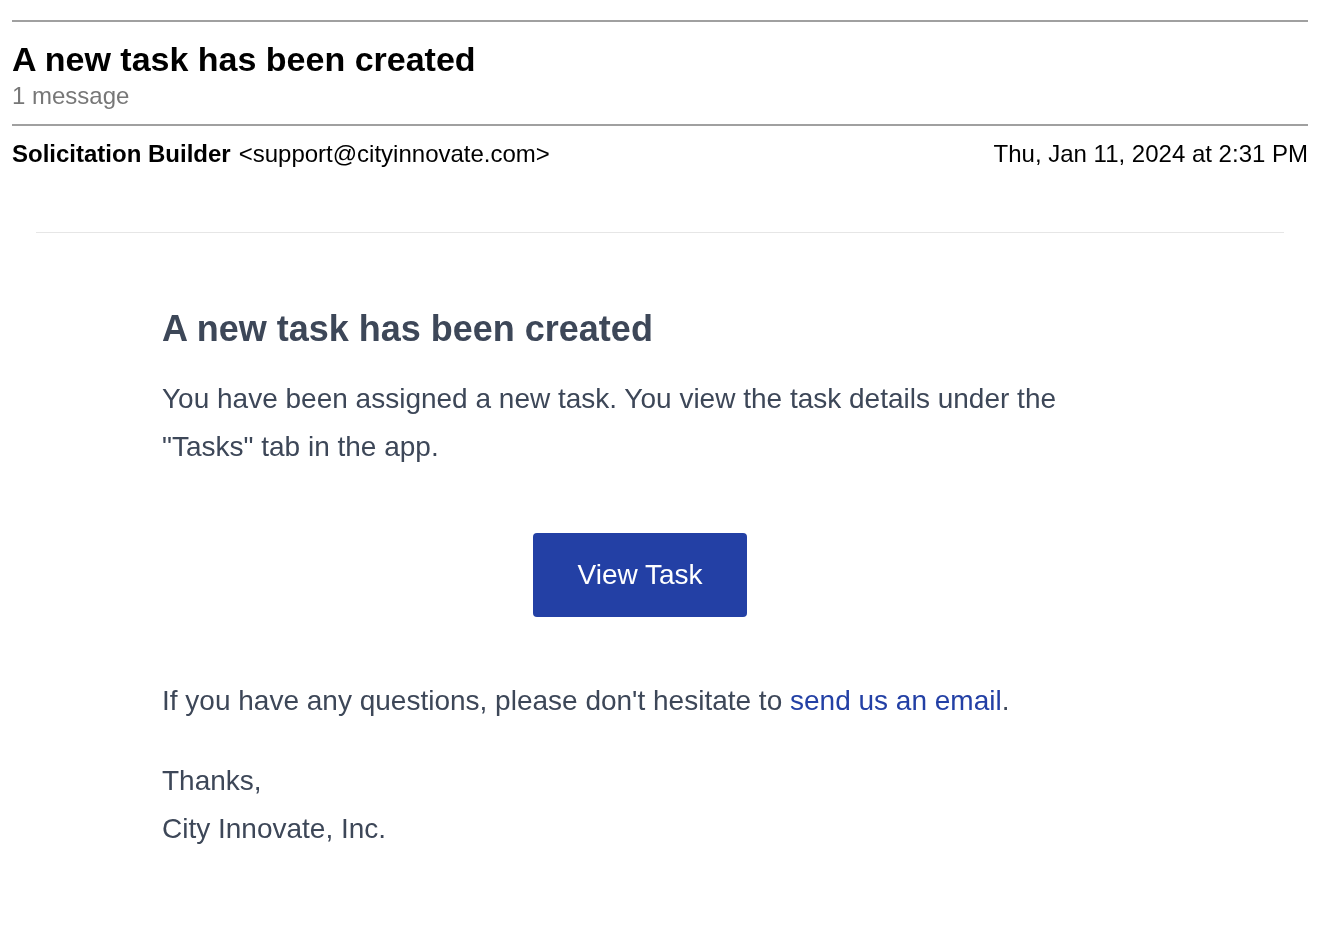 This screenshot has width=1320, height=938. I want to click on sender-address: <support@cityinnovate.com>, so click(394, 154).